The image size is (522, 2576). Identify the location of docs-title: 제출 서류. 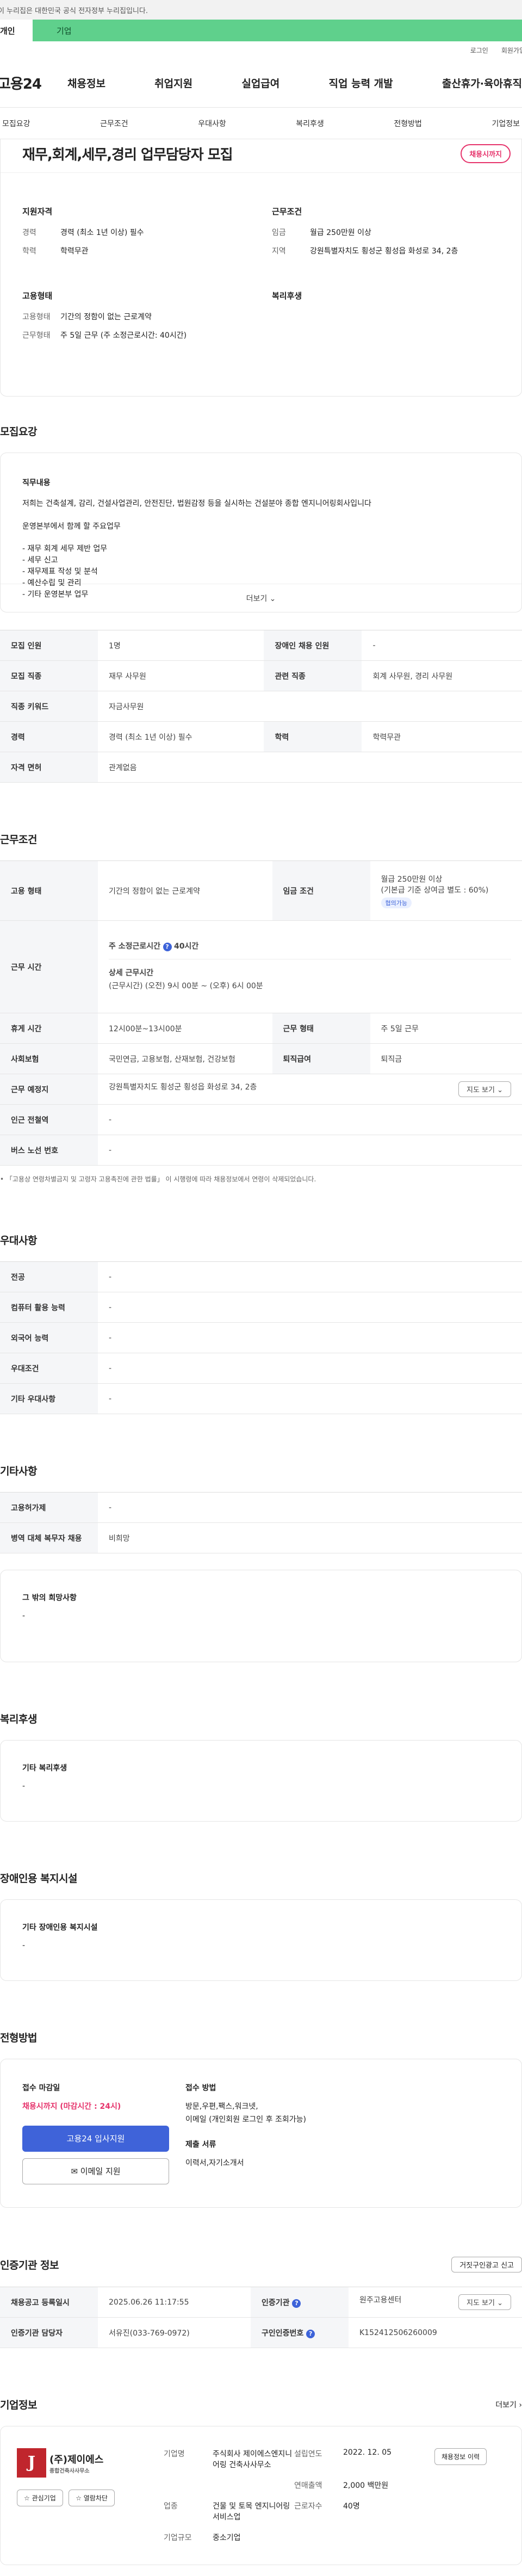
(200, 2144).